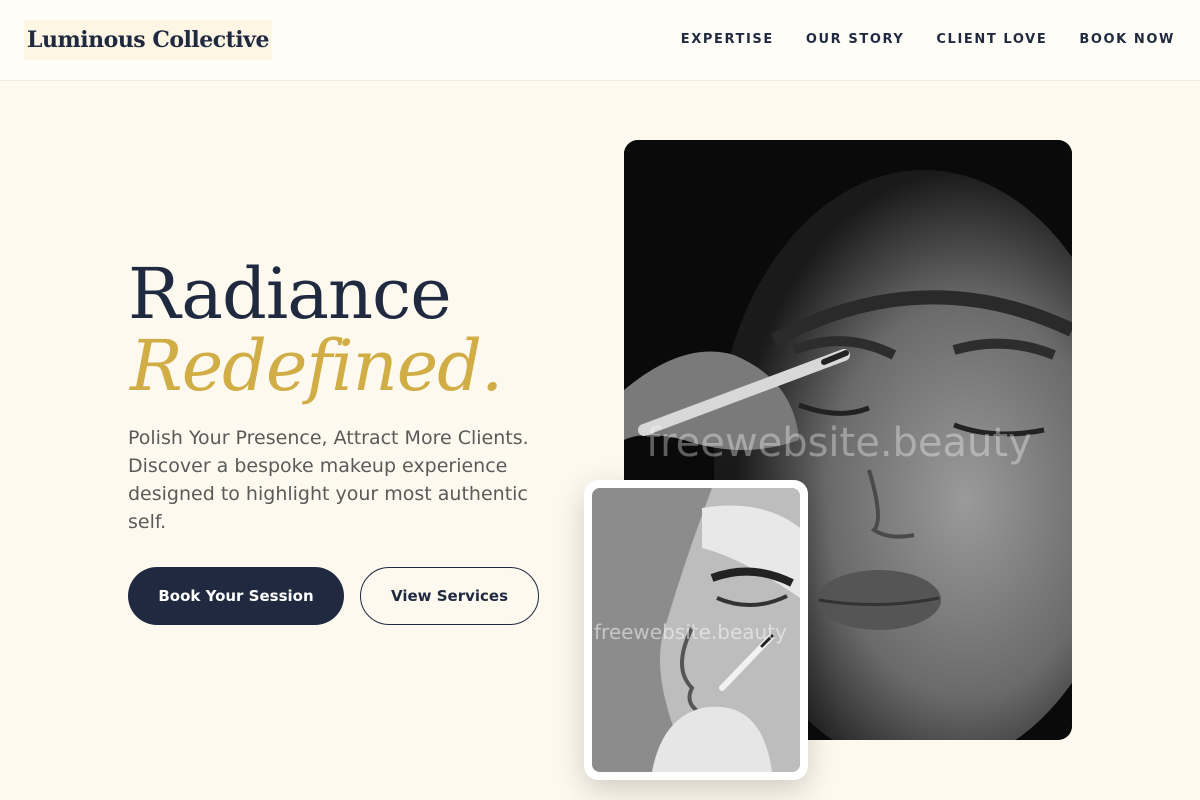 The image size is (1200, 800). I want to click on inset-image-watermark: freewebsite.beauty, so click(690, 632).